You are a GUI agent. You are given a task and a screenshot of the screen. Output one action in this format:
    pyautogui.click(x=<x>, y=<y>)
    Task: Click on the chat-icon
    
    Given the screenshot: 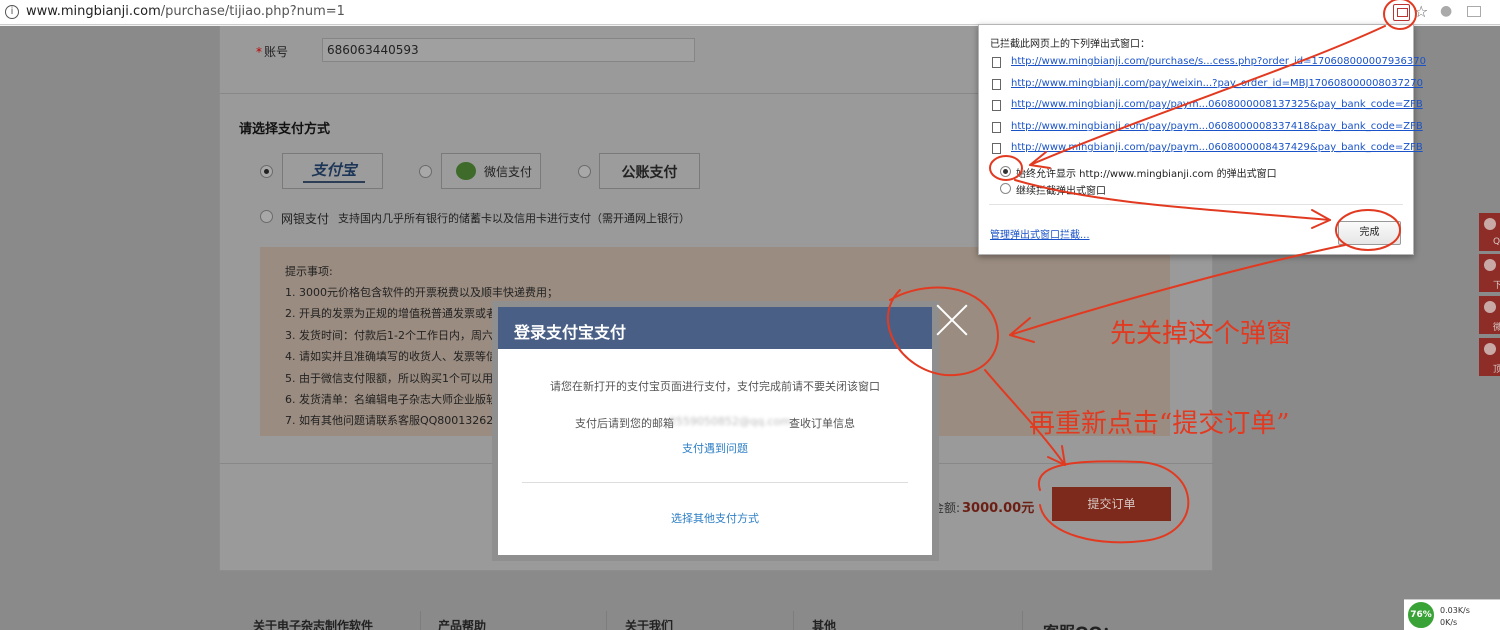 What is the action you would take?
    pyautogui.click(x=1490, y=224)
    